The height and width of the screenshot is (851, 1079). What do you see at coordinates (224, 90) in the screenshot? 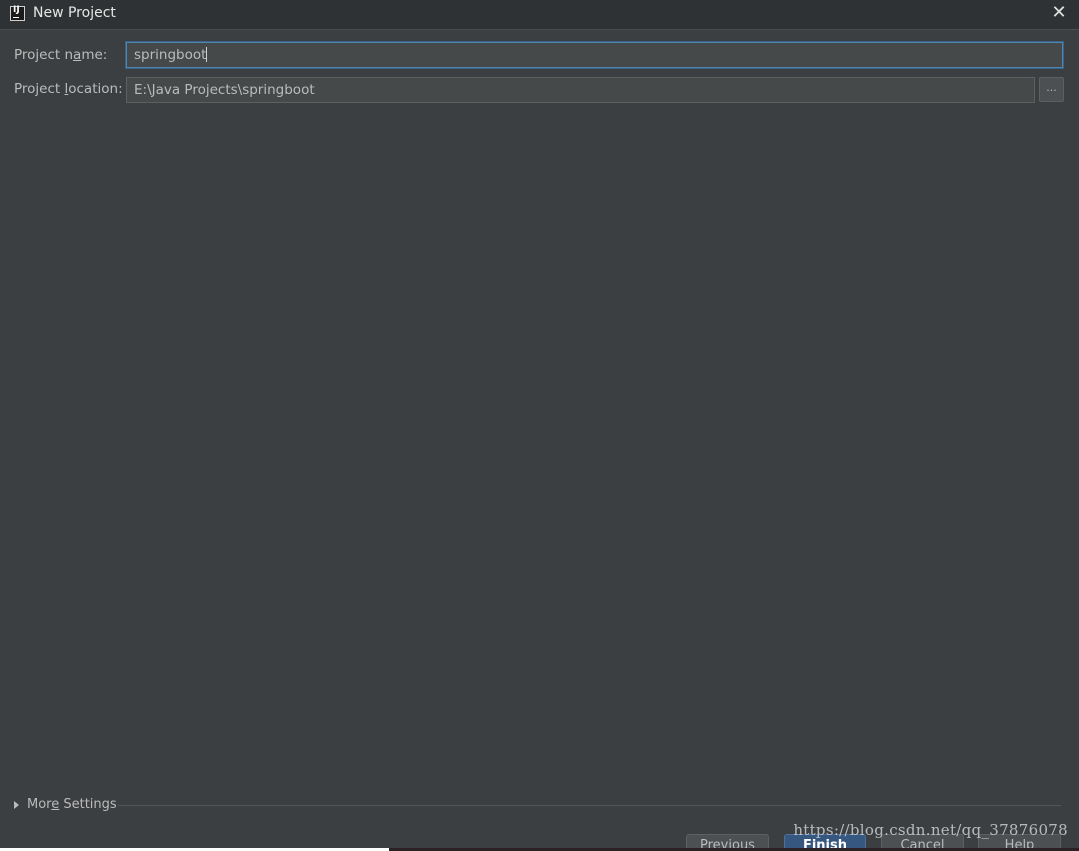
I see `project-location-value: E:\Java Projects\springboot` at bounding box center [224, 90].